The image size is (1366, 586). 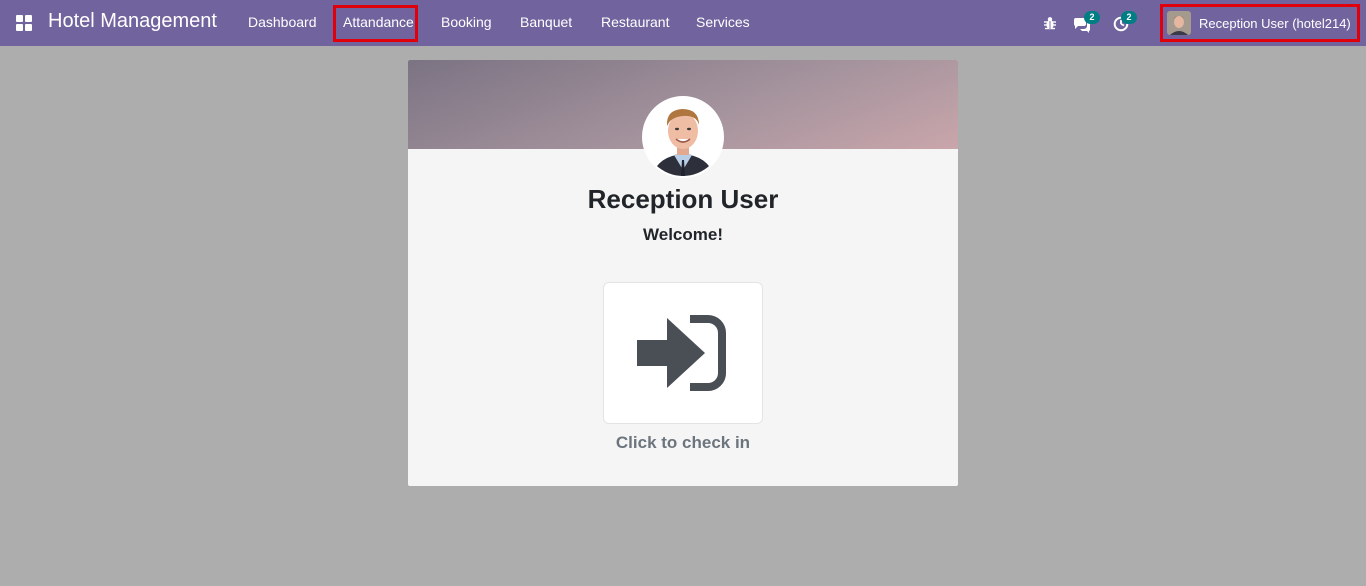 I want to click on activities-badge: 2, so click(x=1129, y=17).